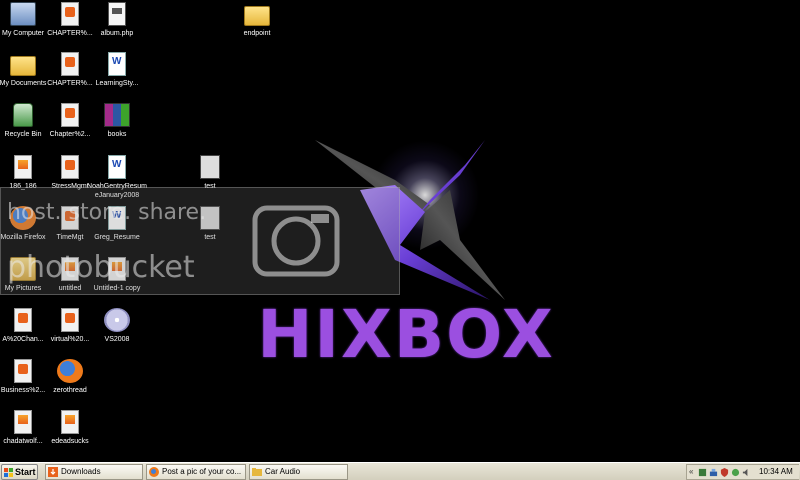 The height and width of the screenshot is (480, 800). I want to click on task-label: Car Audio, so click(283, 471).